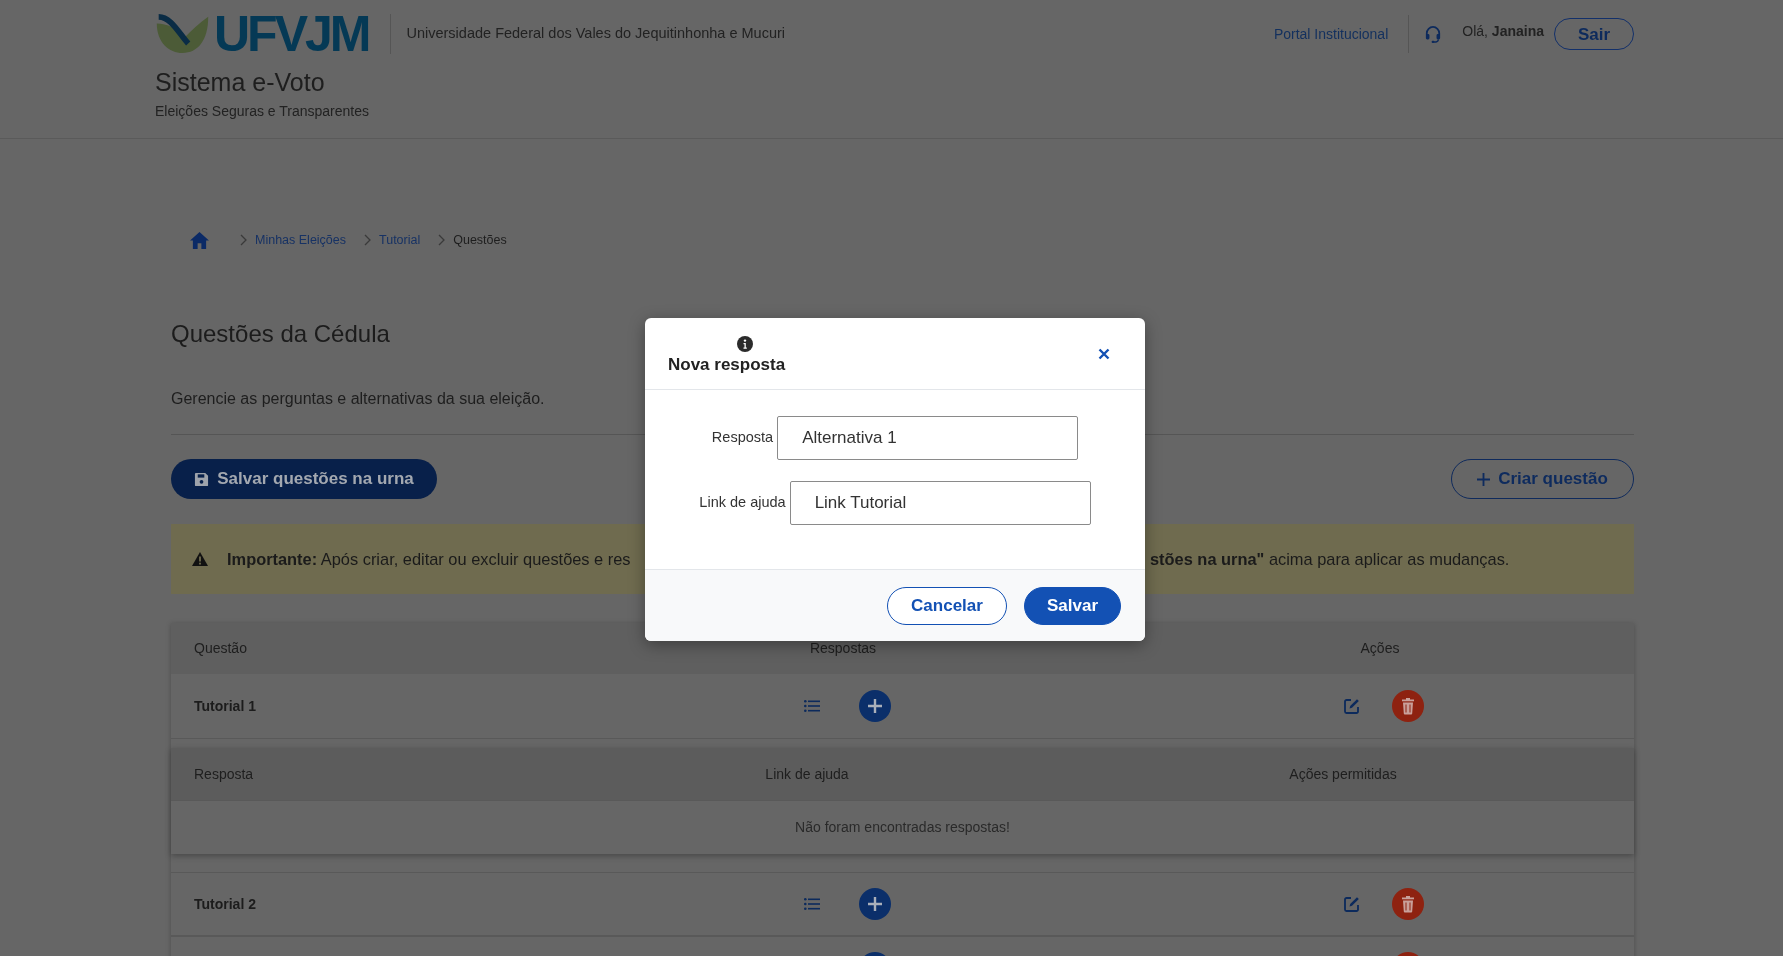 The image size is (1783, 956). What do you see at coordinates (843, 648) in the screenshot?
I see `column-header: Respostas` at bounding box center [843, 648].